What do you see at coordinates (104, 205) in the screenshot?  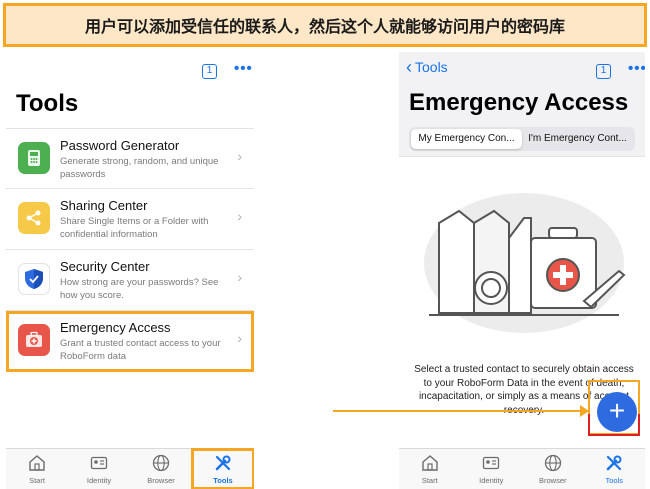 I see `tool-title: Sharing Center` at bounding box center [104, 205].